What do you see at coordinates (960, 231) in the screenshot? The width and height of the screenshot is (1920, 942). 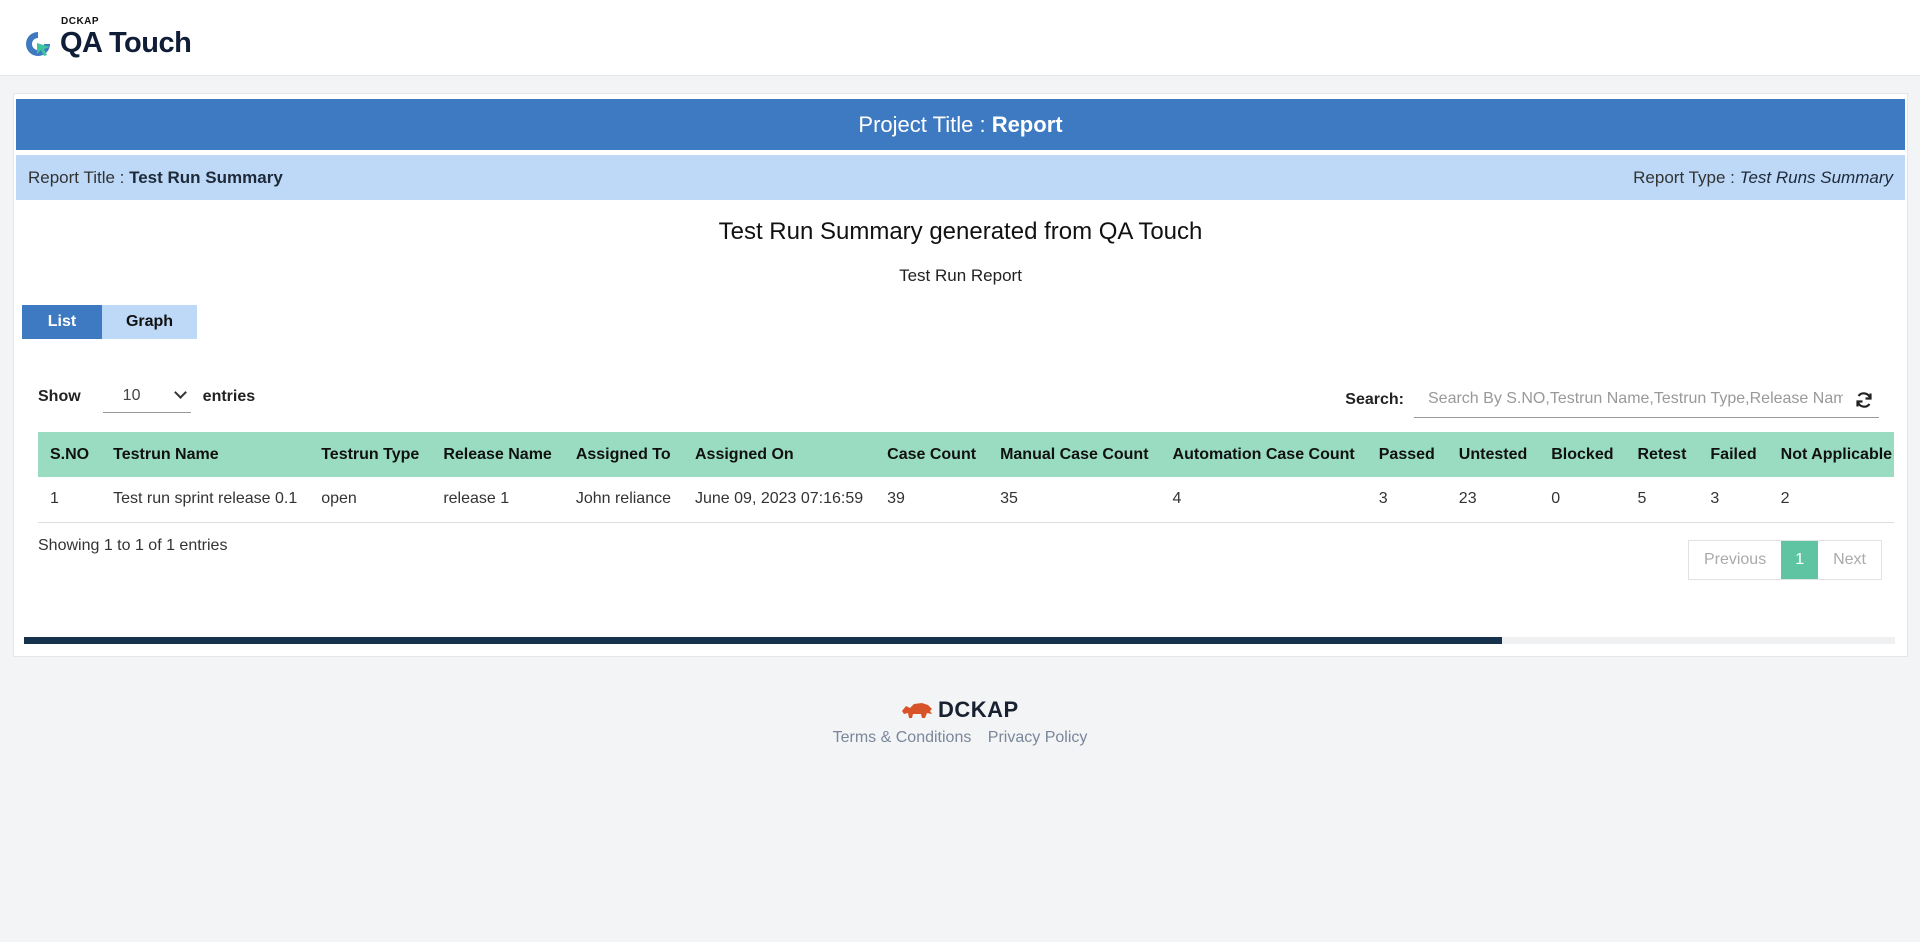 I see `report-heading: Test Run Summary generated from QA Touch` at bounding box center [960, 231].